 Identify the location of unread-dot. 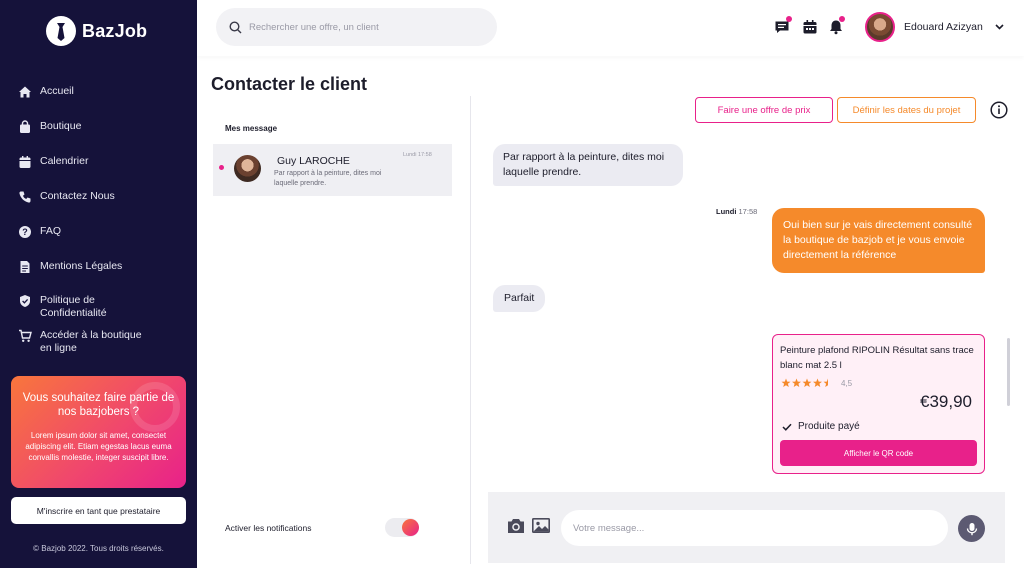
(221, 167).